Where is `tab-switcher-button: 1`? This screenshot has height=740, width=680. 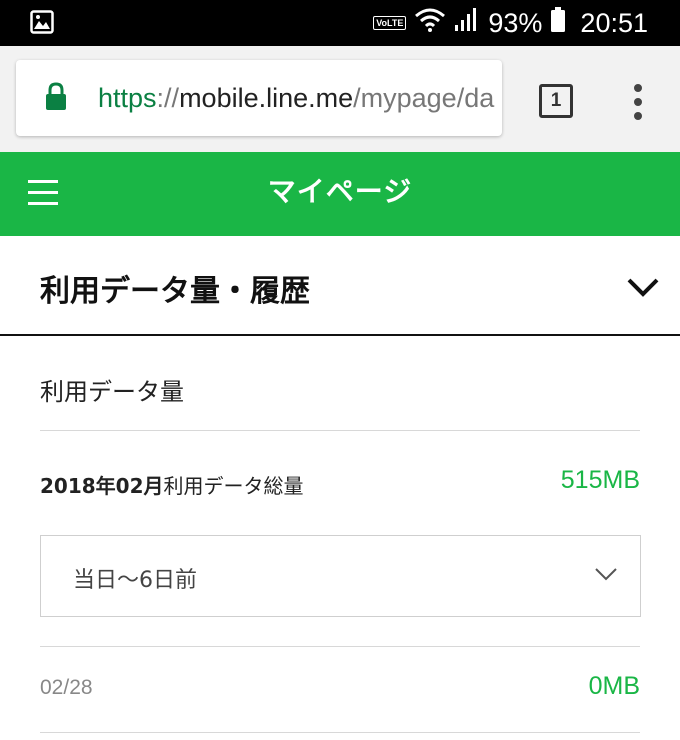
tab-switcher-button: 1 is located at coordinates (556, 101).